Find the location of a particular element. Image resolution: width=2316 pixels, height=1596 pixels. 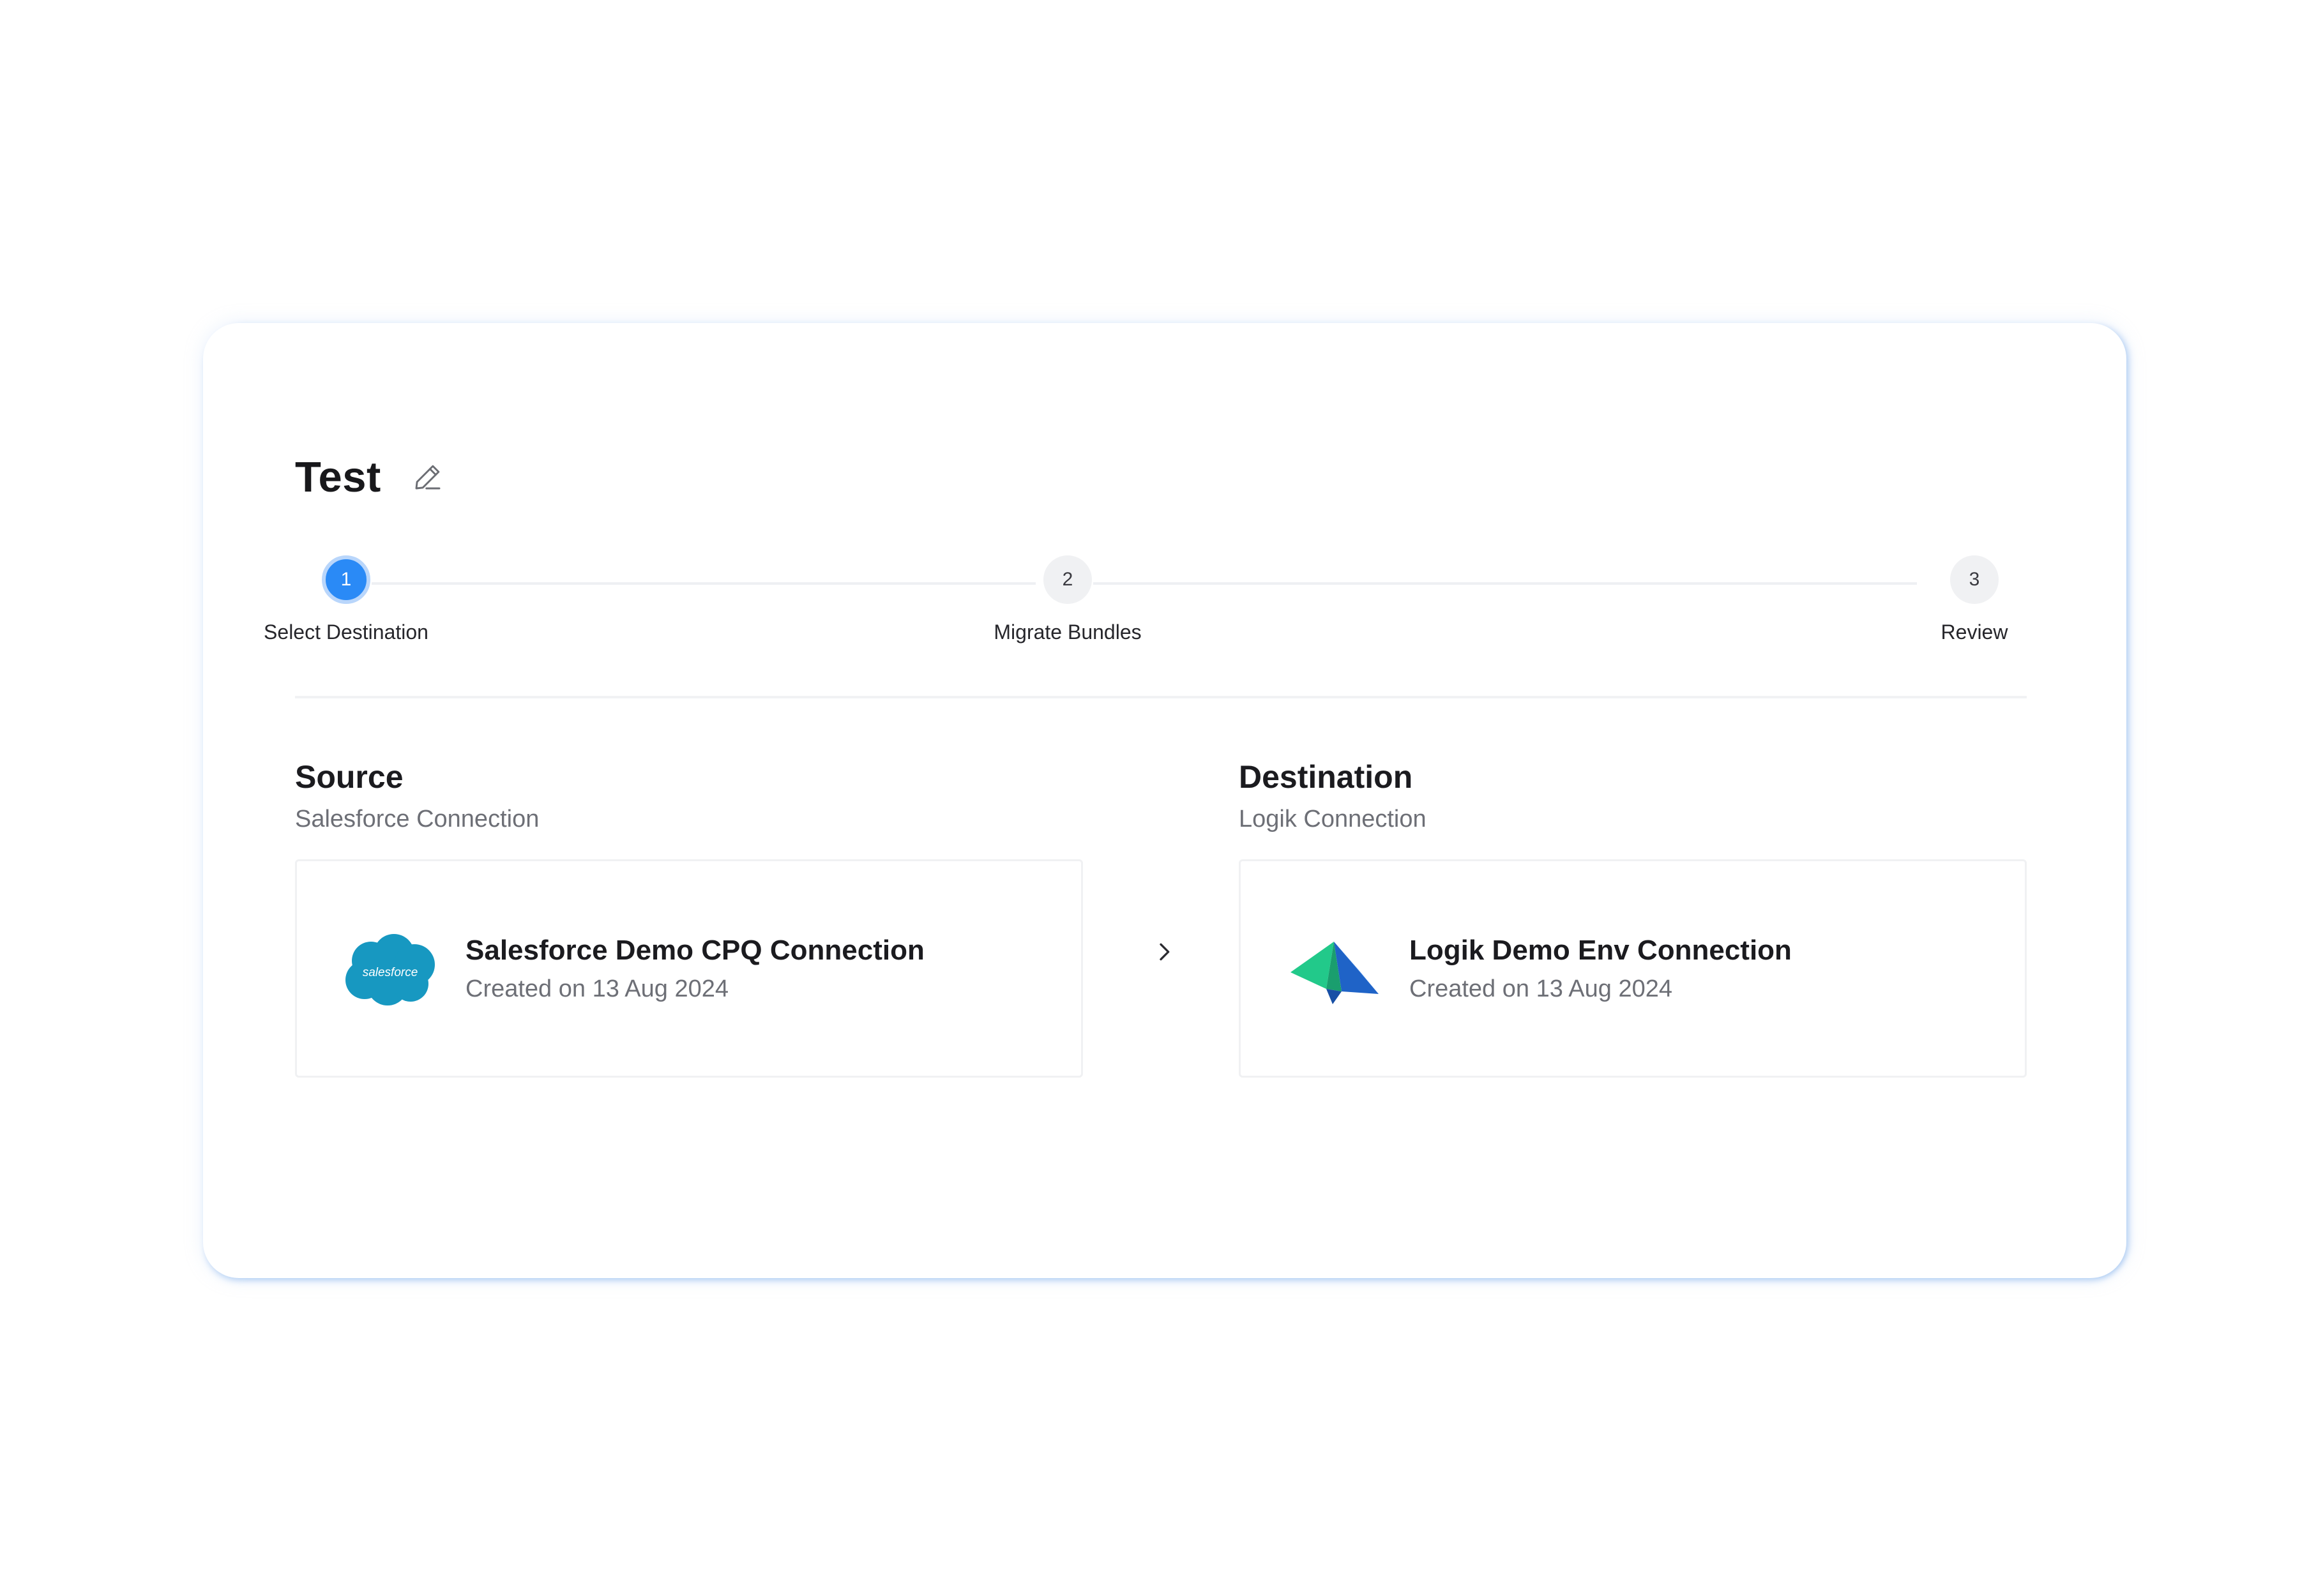

step-select-destination: 1 Select Destination is located at coordinates (346, 599).